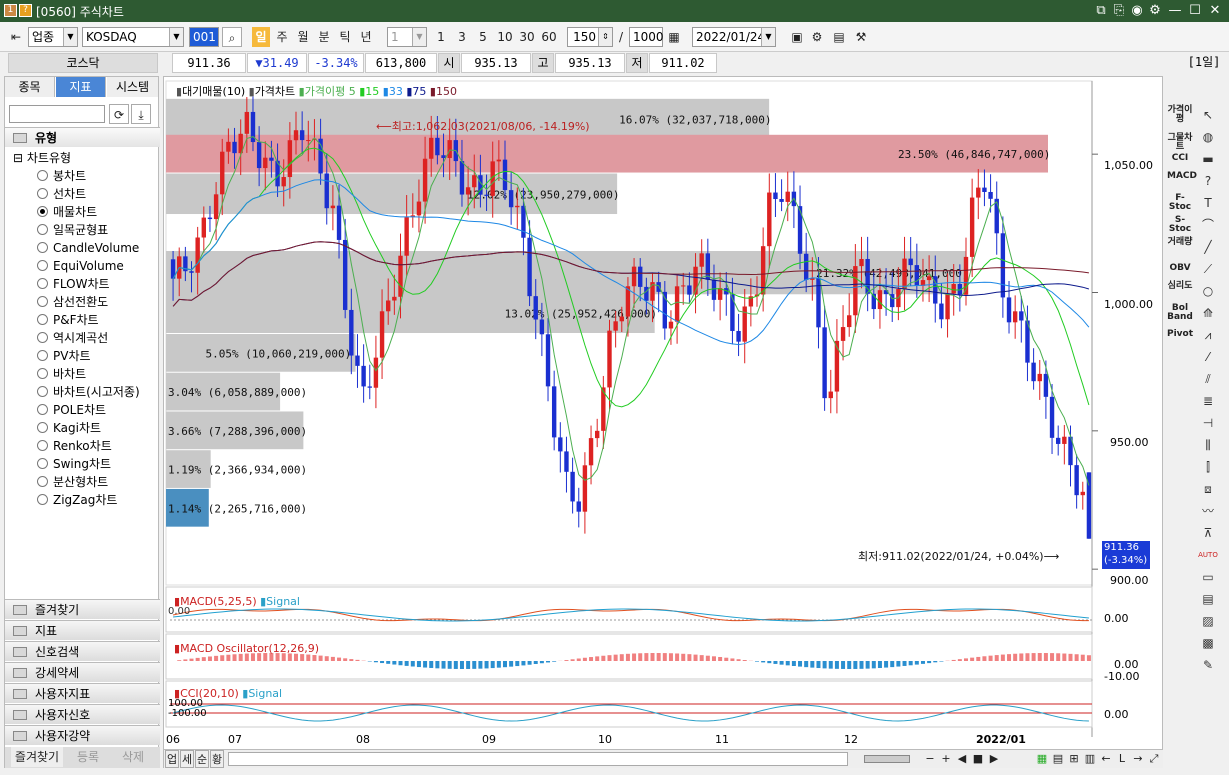  What do you see at coordinates (441, 37) in the screenshot?
I see `interval-1-button: 1` at bounding box center [441, 37].